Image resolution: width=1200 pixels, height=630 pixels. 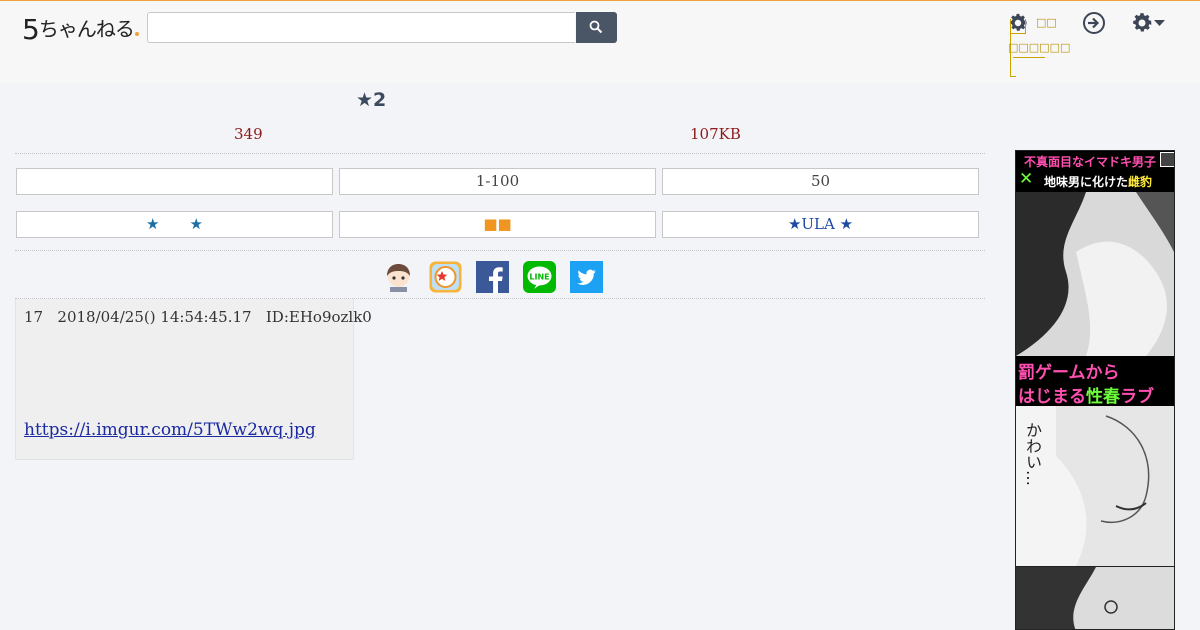 What do you see at coordinates (361, 27) in the screenshot?
I see `search-input` at bounding box center [361, 27].